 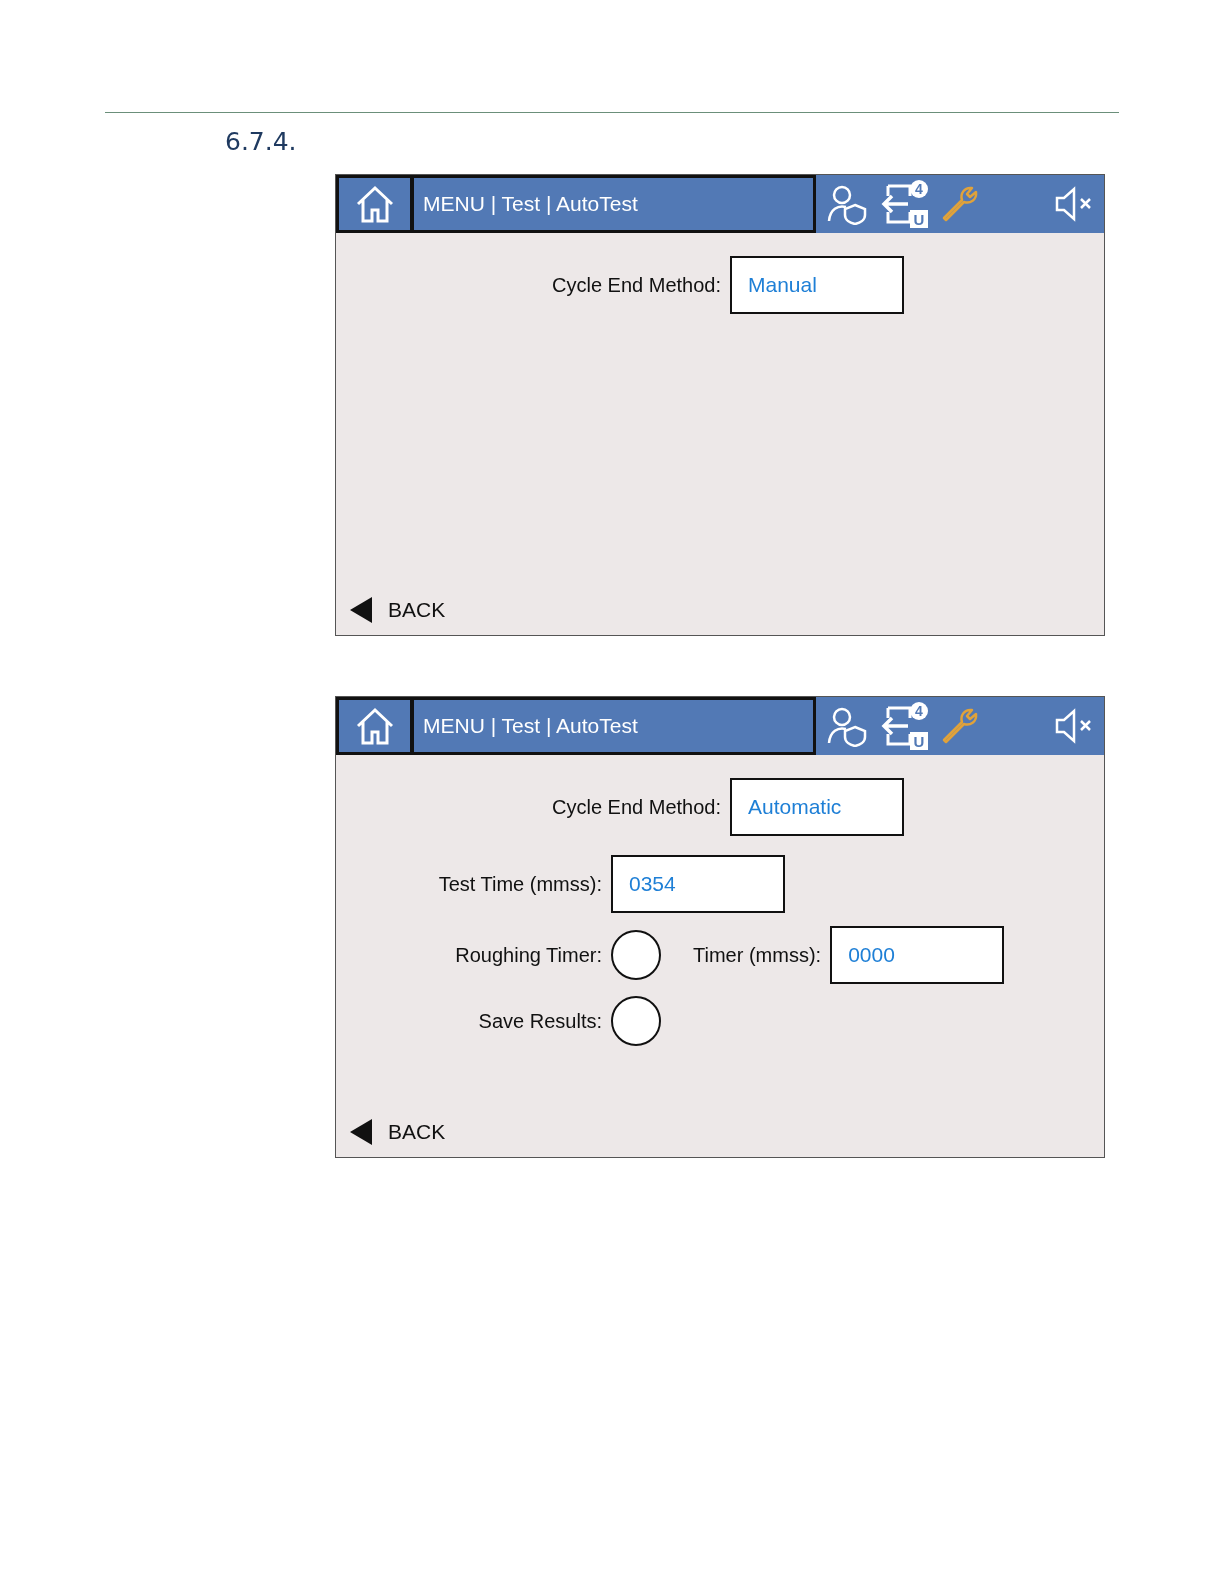 What do you see at coordinates (698, 884) in the screenshot?
I see `input-field: 0354` at bounding box center [698, 884].